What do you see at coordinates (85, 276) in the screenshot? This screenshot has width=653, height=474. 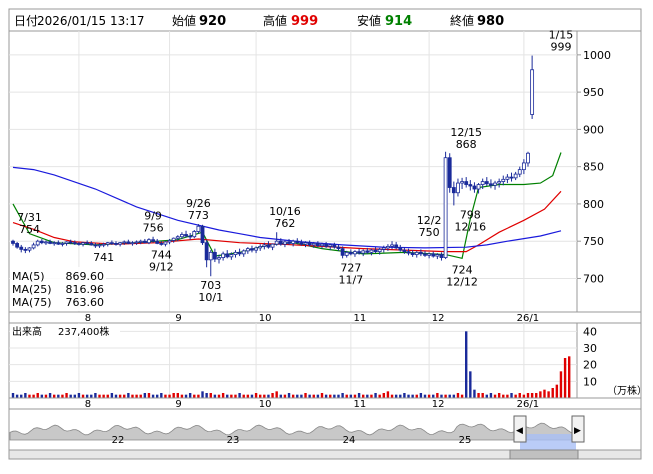 I see `ma-legend-value: 869.60` at bounding box center [85, 276].